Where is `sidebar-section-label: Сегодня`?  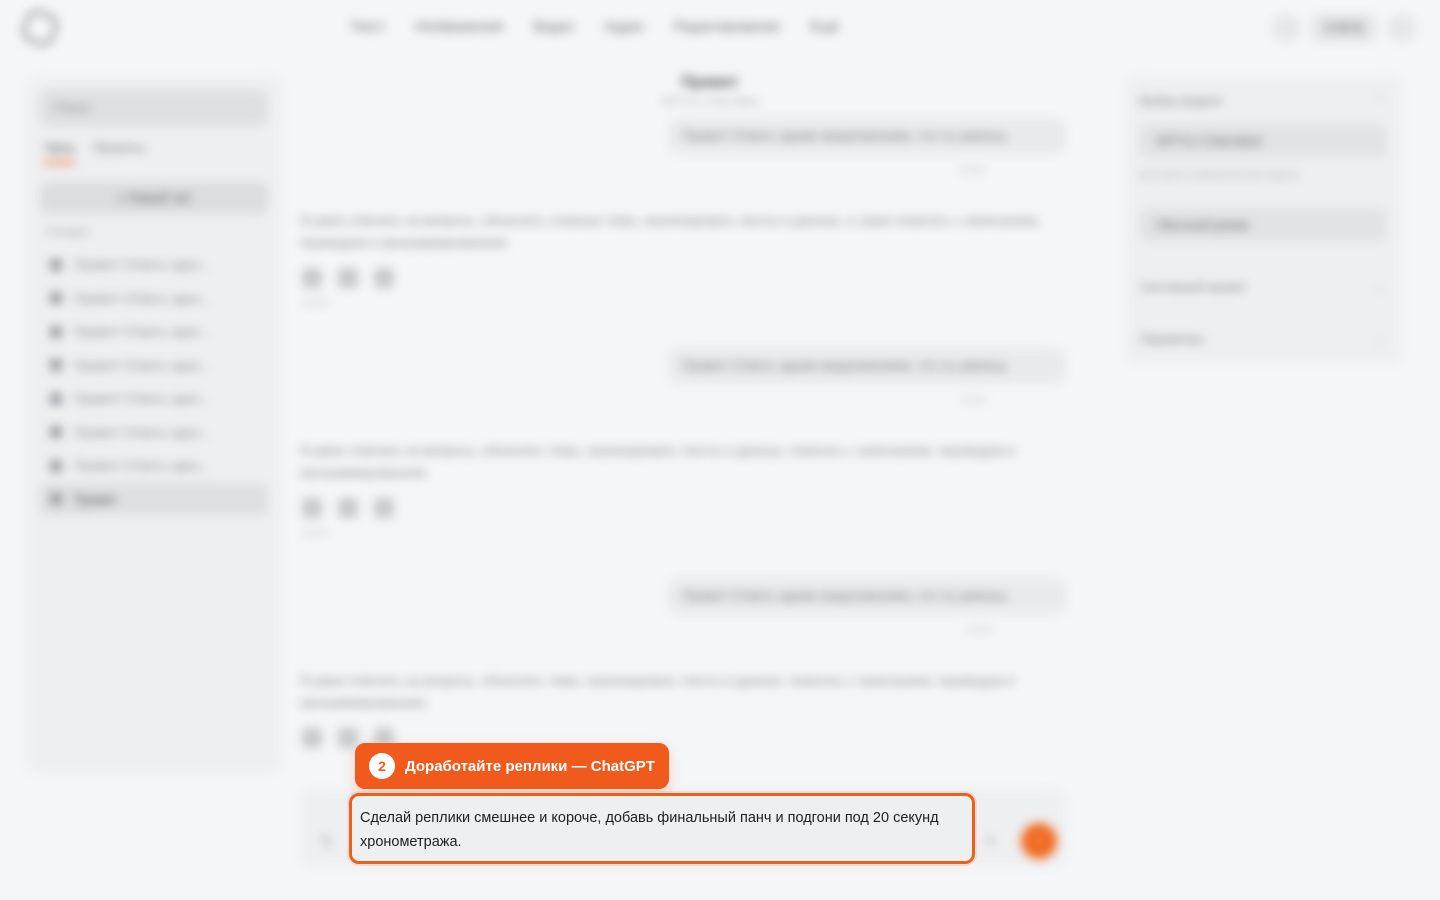 sidebar-section-label: Сегодня is located at coordinates (67, 232).